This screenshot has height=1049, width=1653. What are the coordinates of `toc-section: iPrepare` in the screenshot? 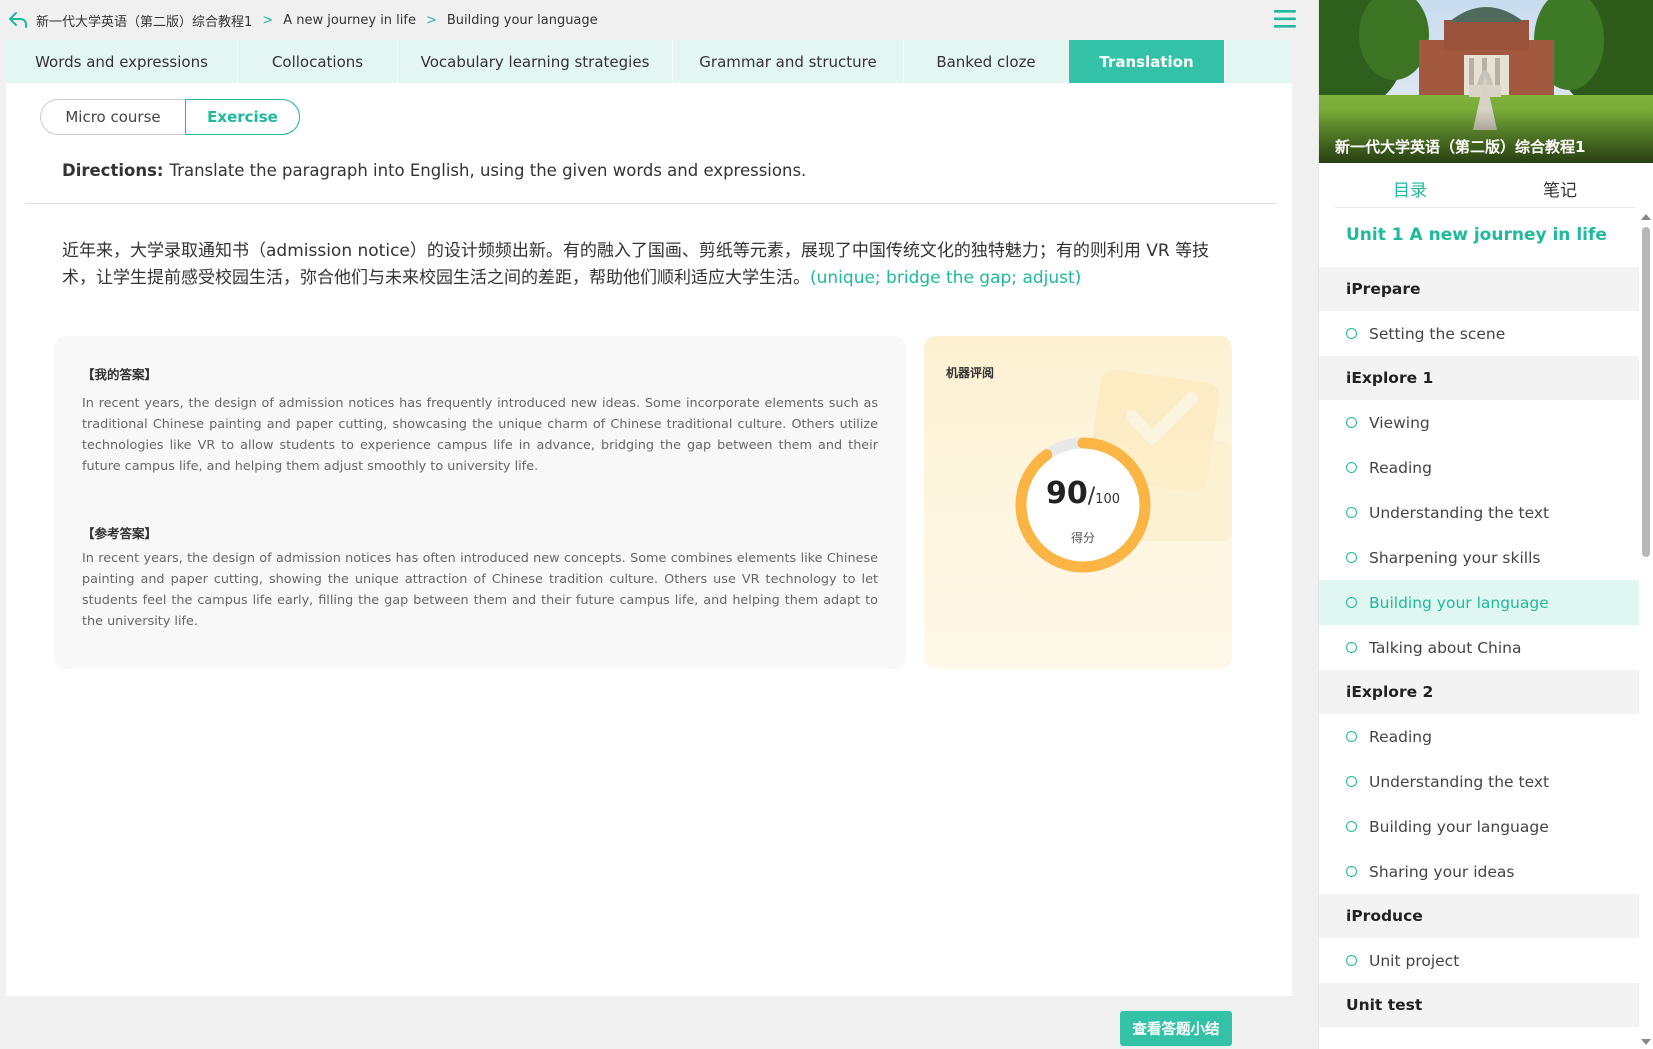 It's located at (1479, 289).